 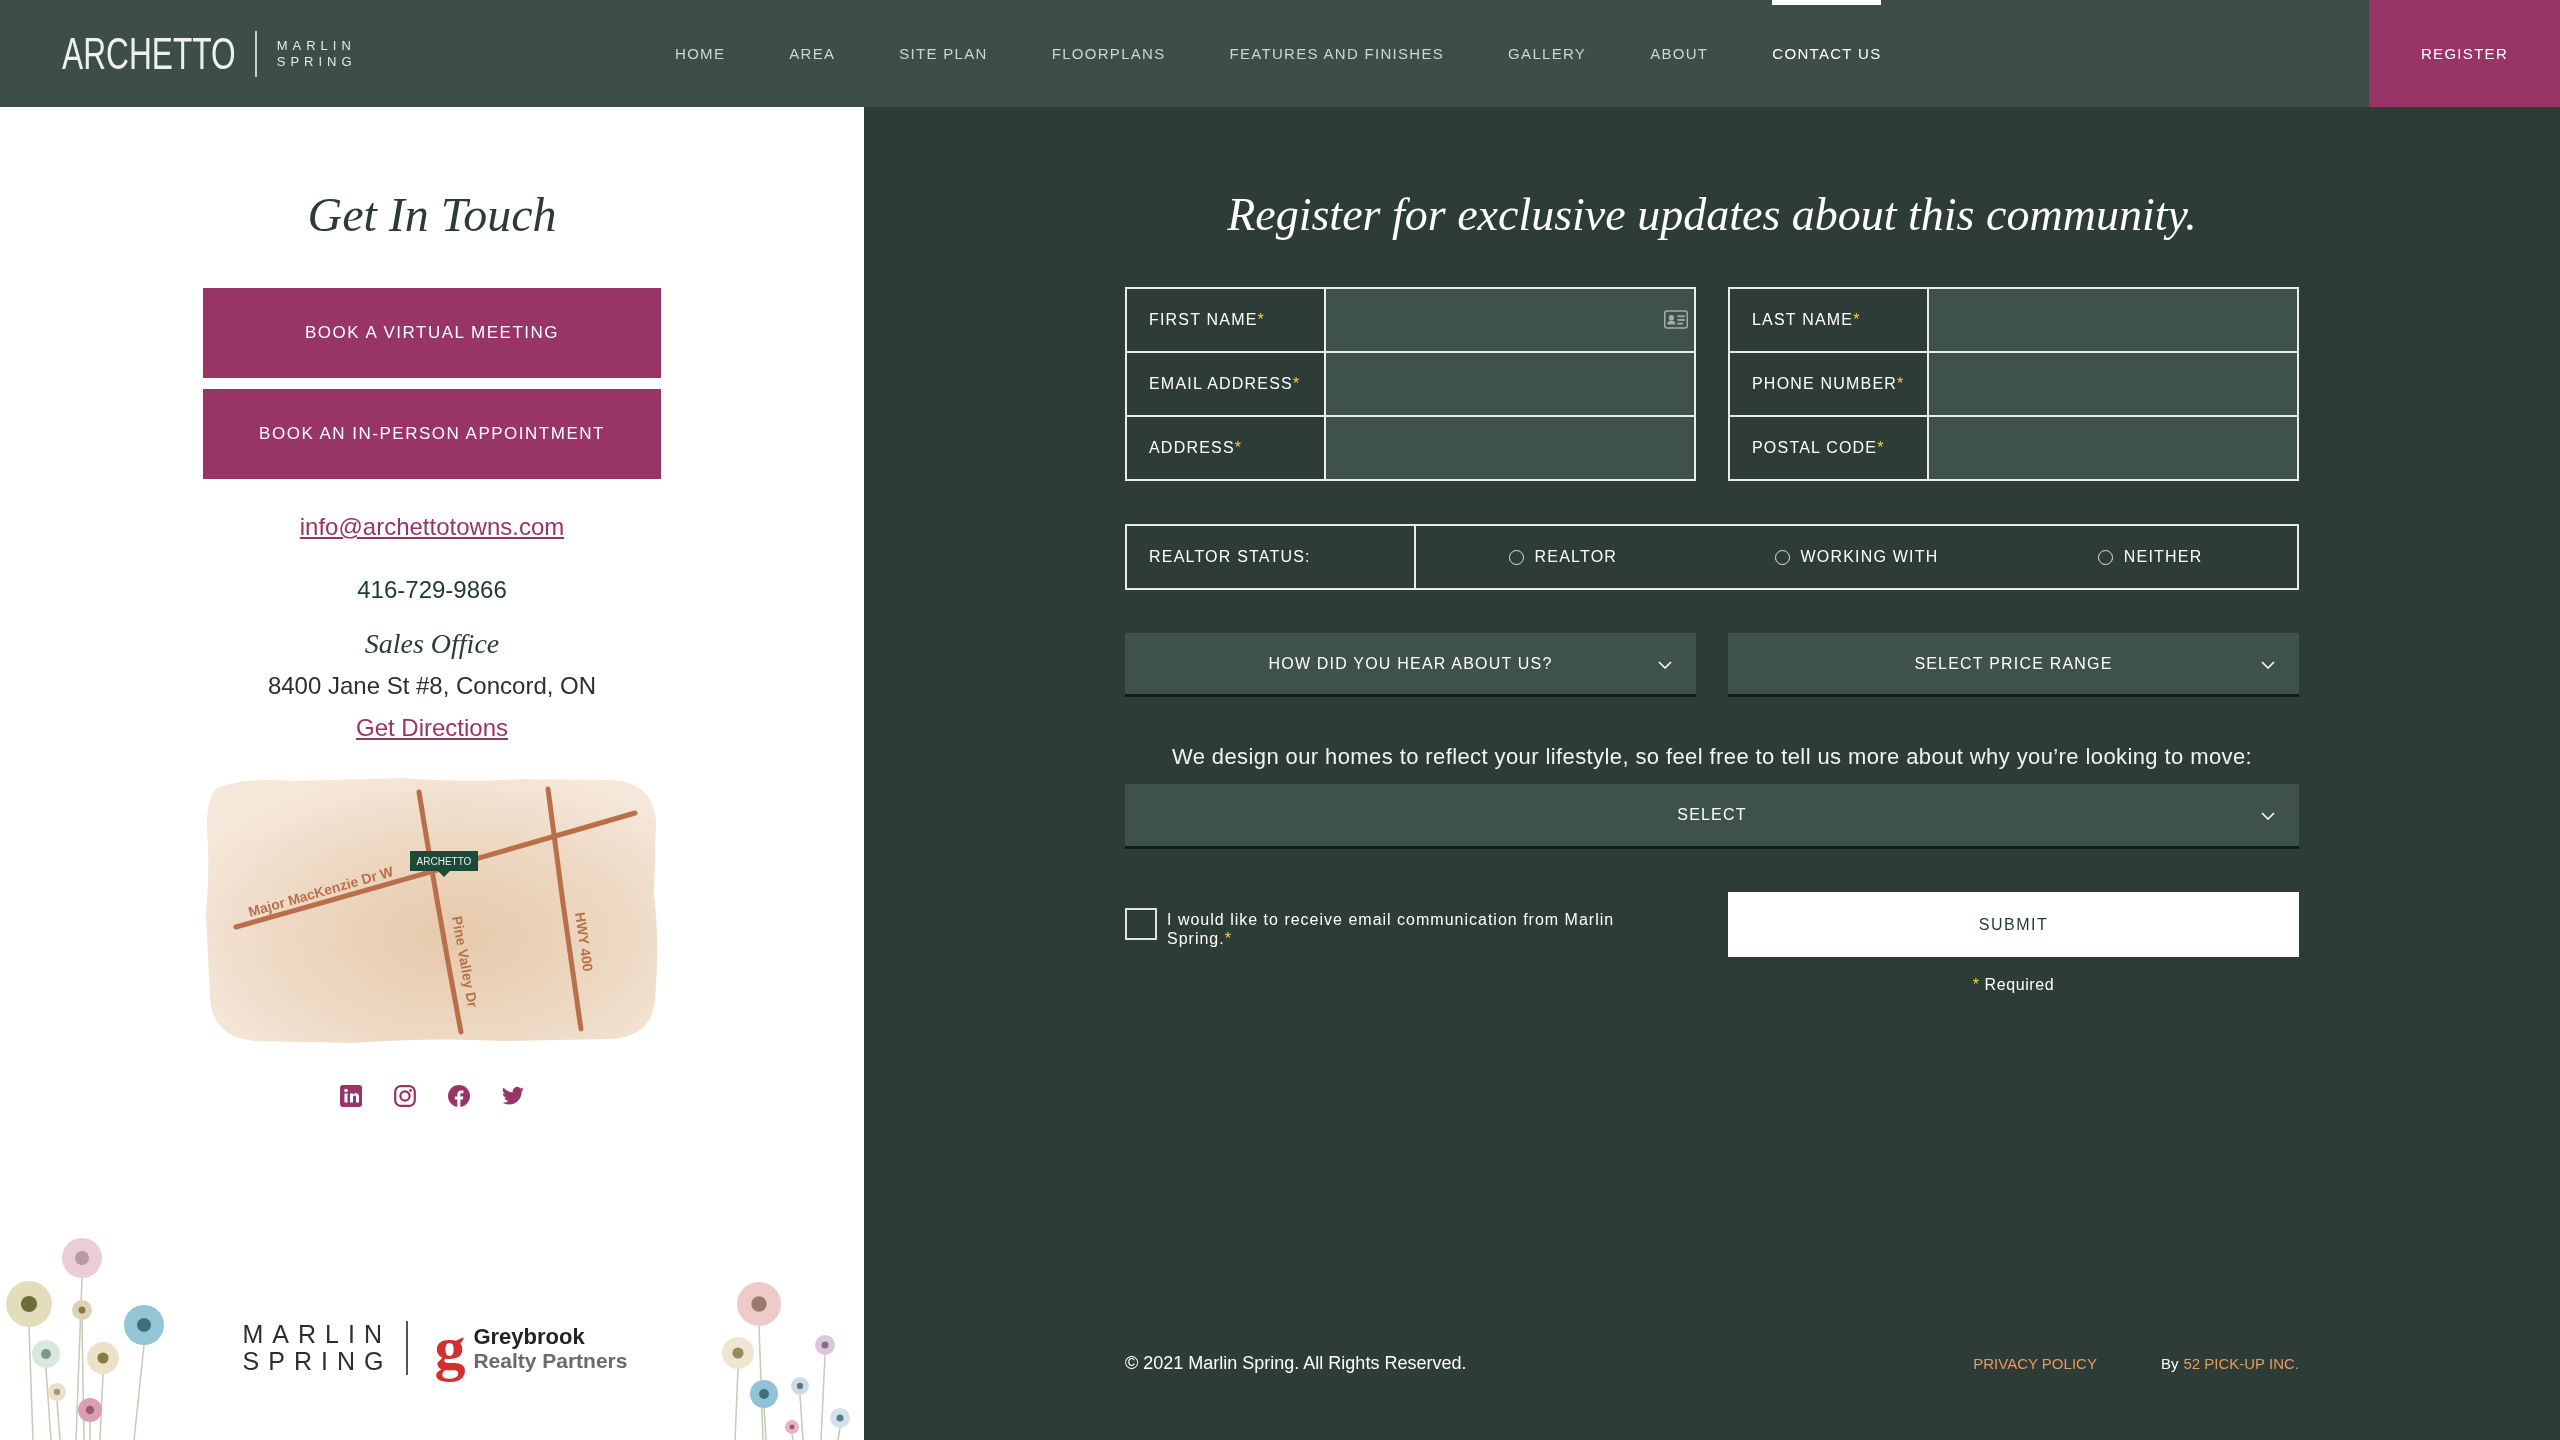 I want to click on radio-label: NEITHER, so click(x=2163, y=557).